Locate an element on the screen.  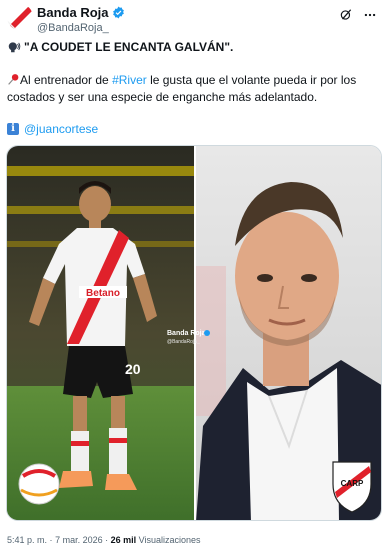
shorts-number: 20 is located at coordinates (133, 369).